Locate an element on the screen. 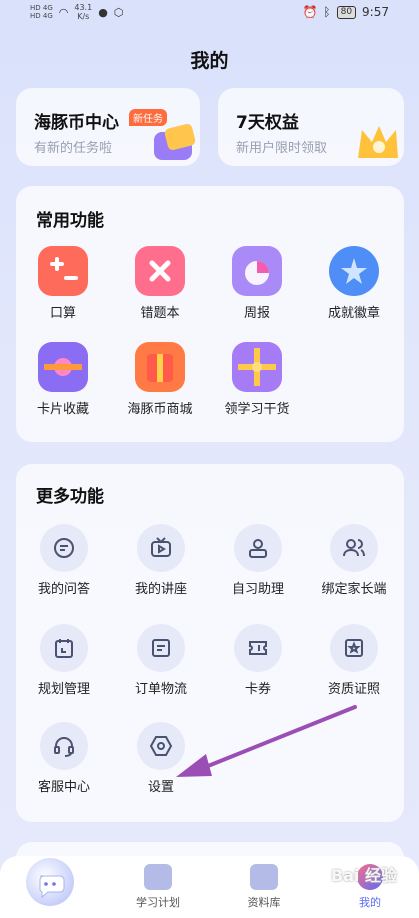 Image resolution: width=419 pixels, height=918 pixels. card-title: 7天权益 is located at coordinates (267, 123).